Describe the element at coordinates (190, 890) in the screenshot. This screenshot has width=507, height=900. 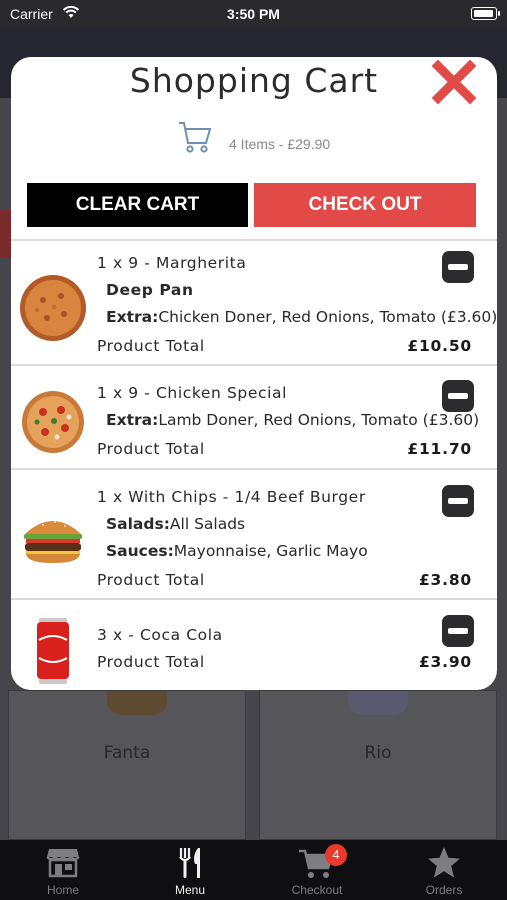
I see `tab-label: Menu` at that location.